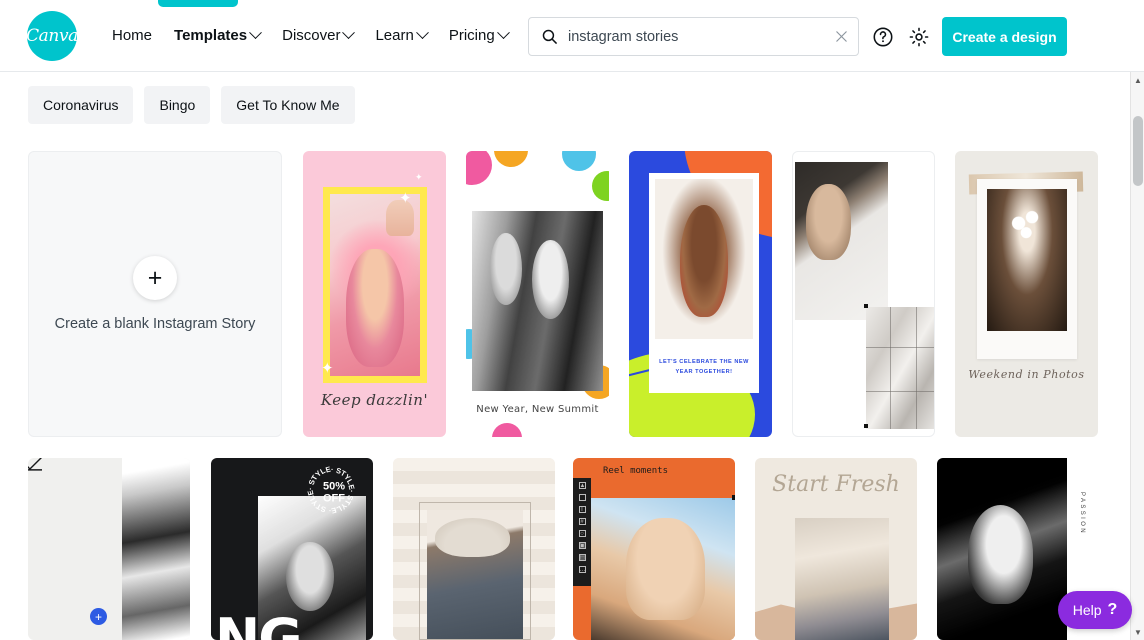 The height and width of the screenshot is (640, 1144). What do you see at coordinates (841, 36) in the screenshot?
I see `close-icon` at bounding box center [841, 36].